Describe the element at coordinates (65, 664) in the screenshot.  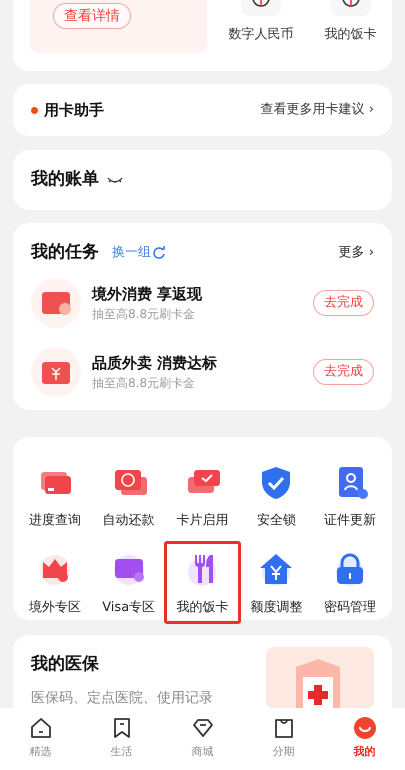
I see `medical-title: 我的医保` at that location.